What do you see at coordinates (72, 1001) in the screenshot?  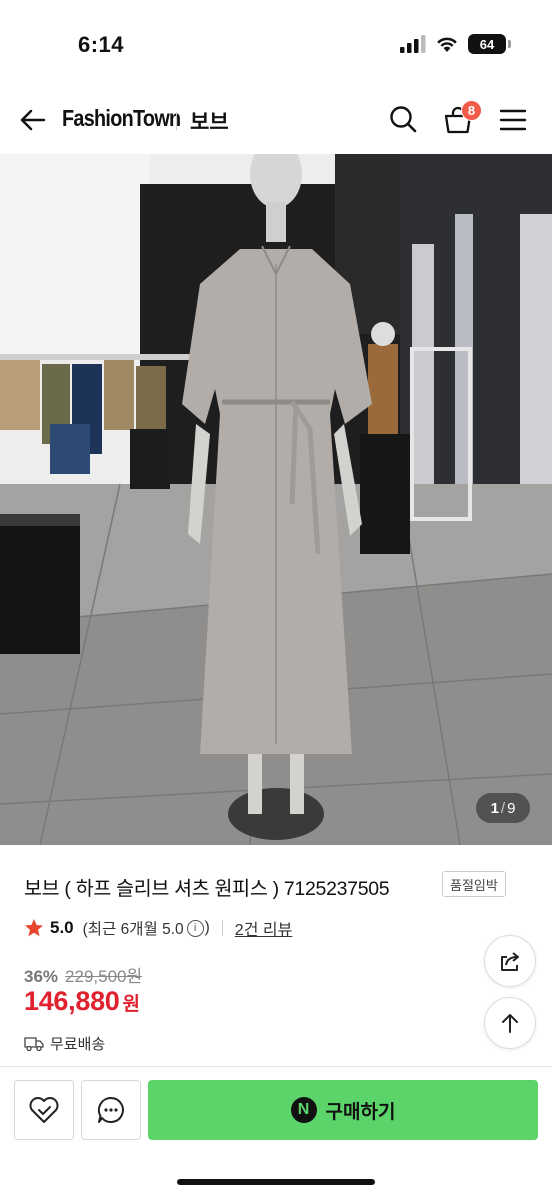 I see `sale-price: 146,880` at bounding box center [72, 1001].